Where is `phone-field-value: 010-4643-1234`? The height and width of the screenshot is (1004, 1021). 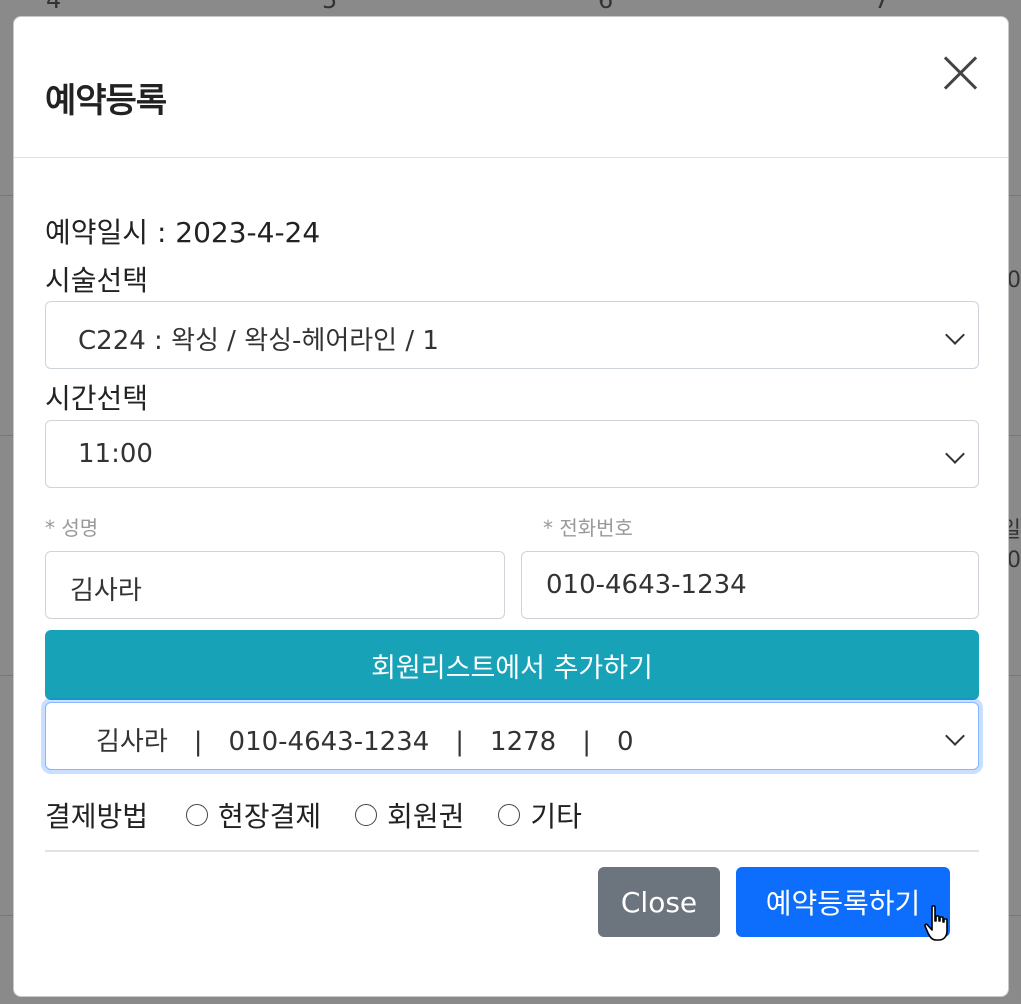 phone-field-value: 010-4643-1234 is located at coordinates (646, 585).